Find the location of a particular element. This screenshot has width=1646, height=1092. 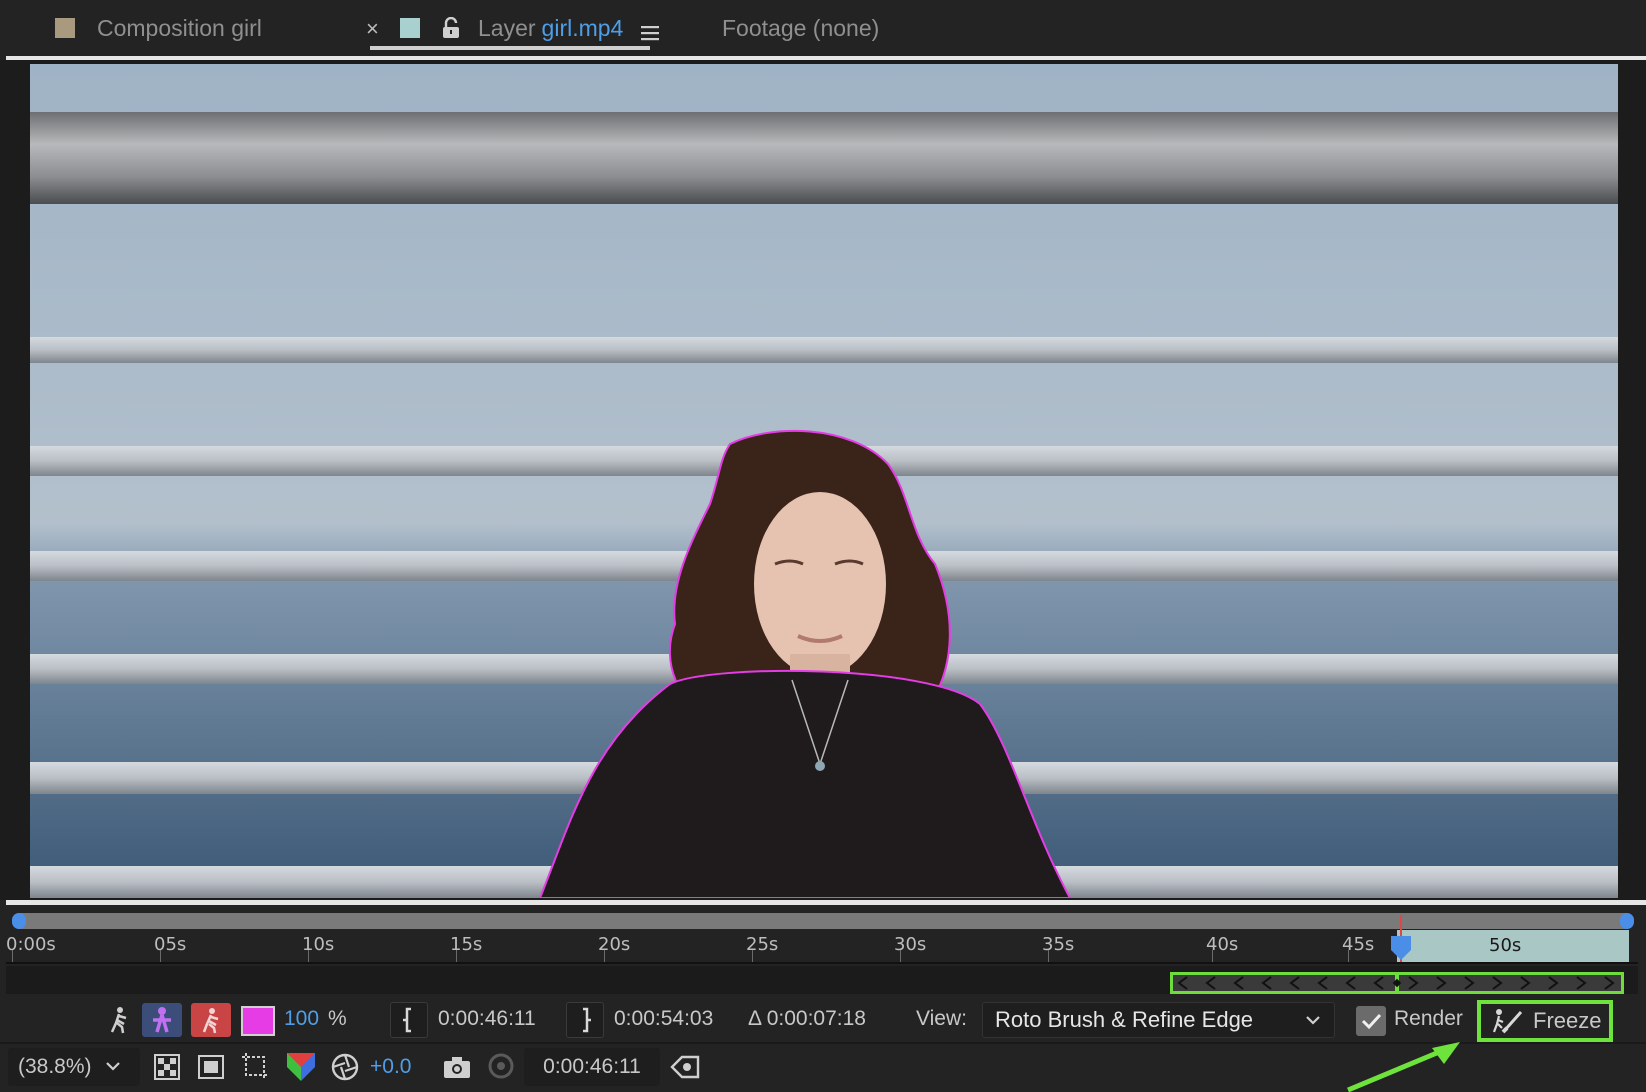

ruler-label: 20s is located at coordinates (614, 944).